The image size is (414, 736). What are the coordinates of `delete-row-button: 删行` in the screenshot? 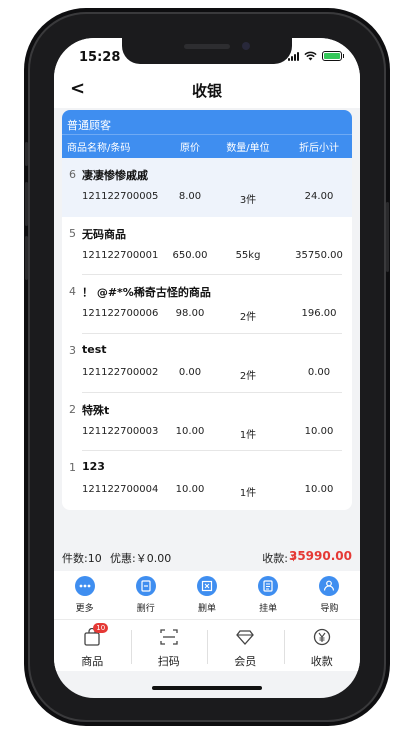 It's located at (146, 595).